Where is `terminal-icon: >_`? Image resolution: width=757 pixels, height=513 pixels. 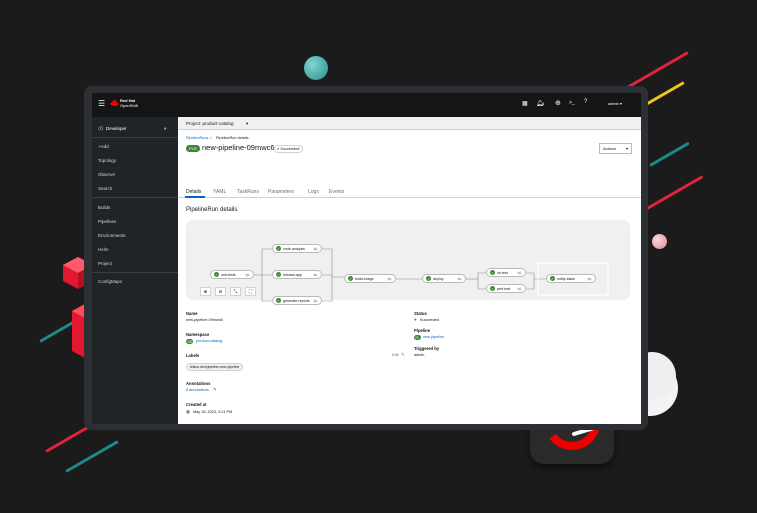
terminal-icon: >_ is located at coordinates (572, 103).